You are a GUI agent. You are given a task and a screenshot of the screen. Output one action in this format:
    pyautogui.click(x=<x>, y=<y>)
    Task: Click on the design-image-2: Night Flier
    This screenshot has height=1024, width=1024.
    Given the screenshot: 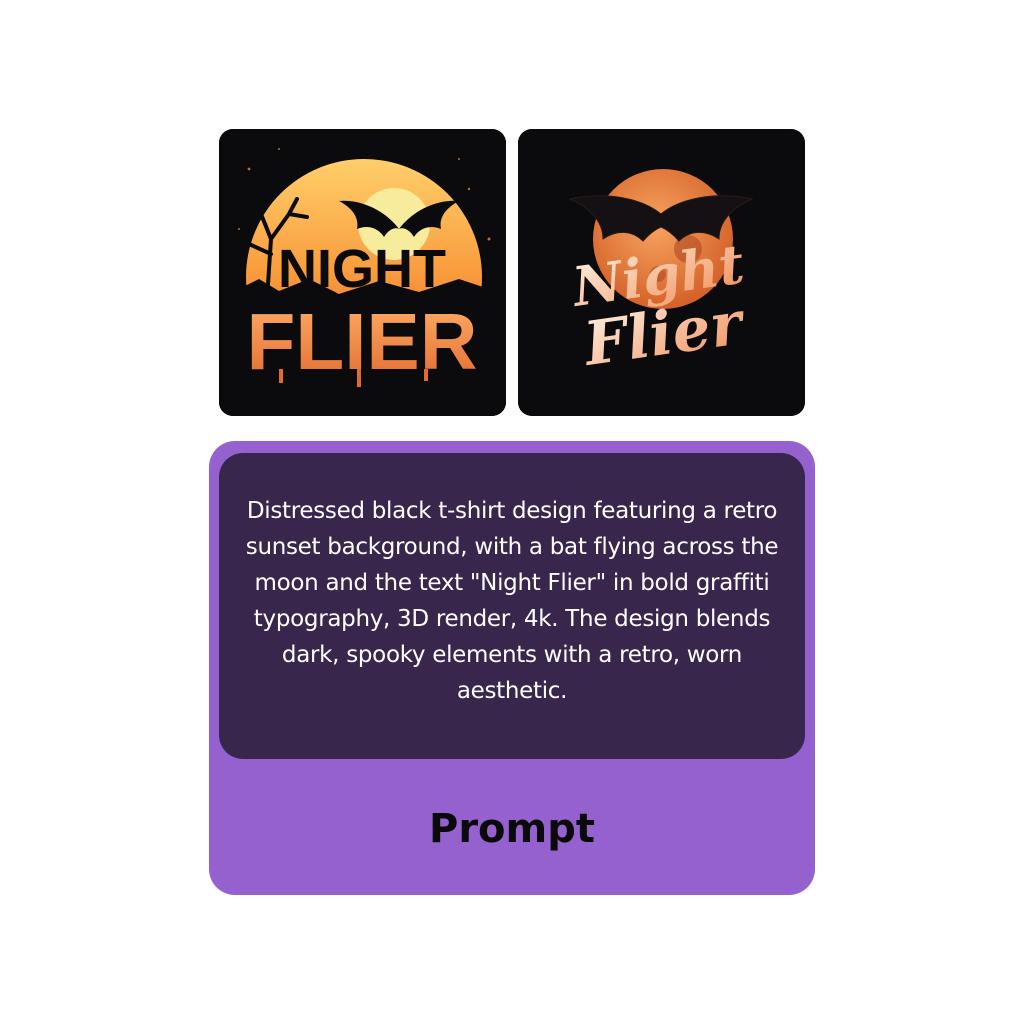 What is the action you would take?
    pyautogui.click(x=661, y=272)
    